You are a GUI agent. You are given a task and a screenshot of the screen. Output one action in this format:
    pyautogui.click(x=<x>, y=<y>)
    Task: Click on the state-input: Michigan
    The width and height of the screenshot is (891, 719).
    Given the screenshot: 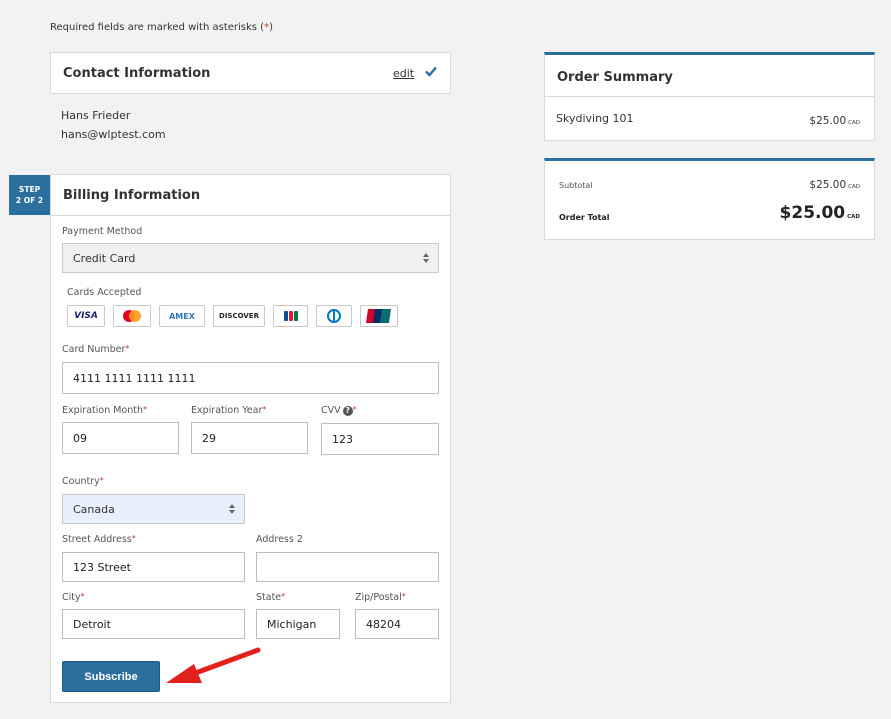 What is the action you would take?
    pyautogui.click(x=298, y=624)
    